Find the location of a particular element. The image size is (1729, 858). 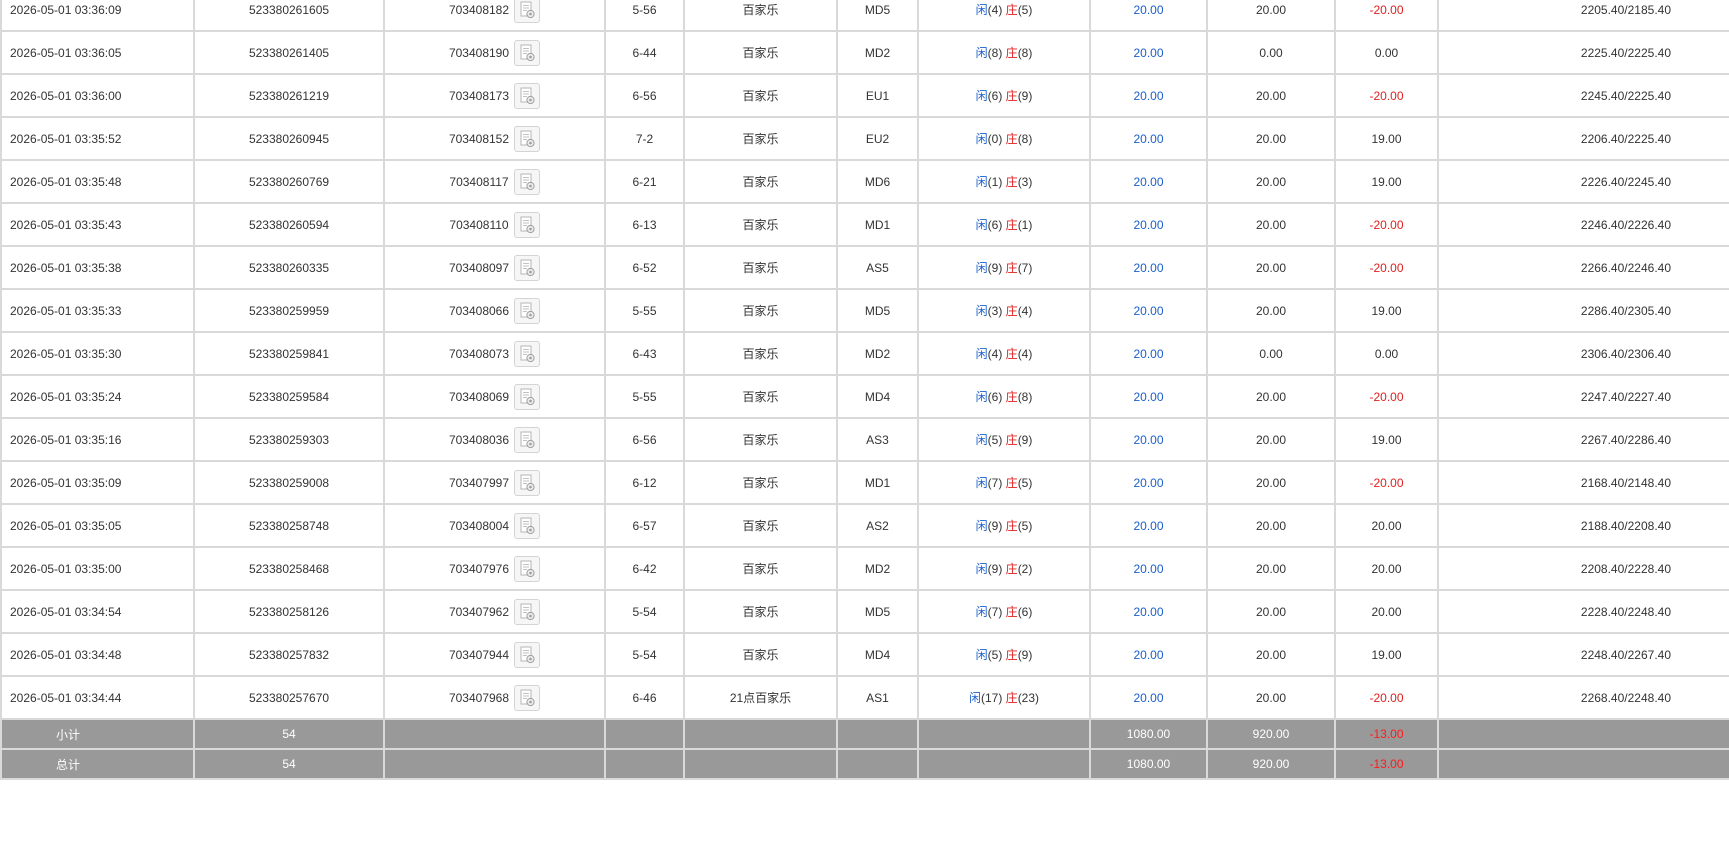

round-number: 703408190 is located at coordinates (479, 52).